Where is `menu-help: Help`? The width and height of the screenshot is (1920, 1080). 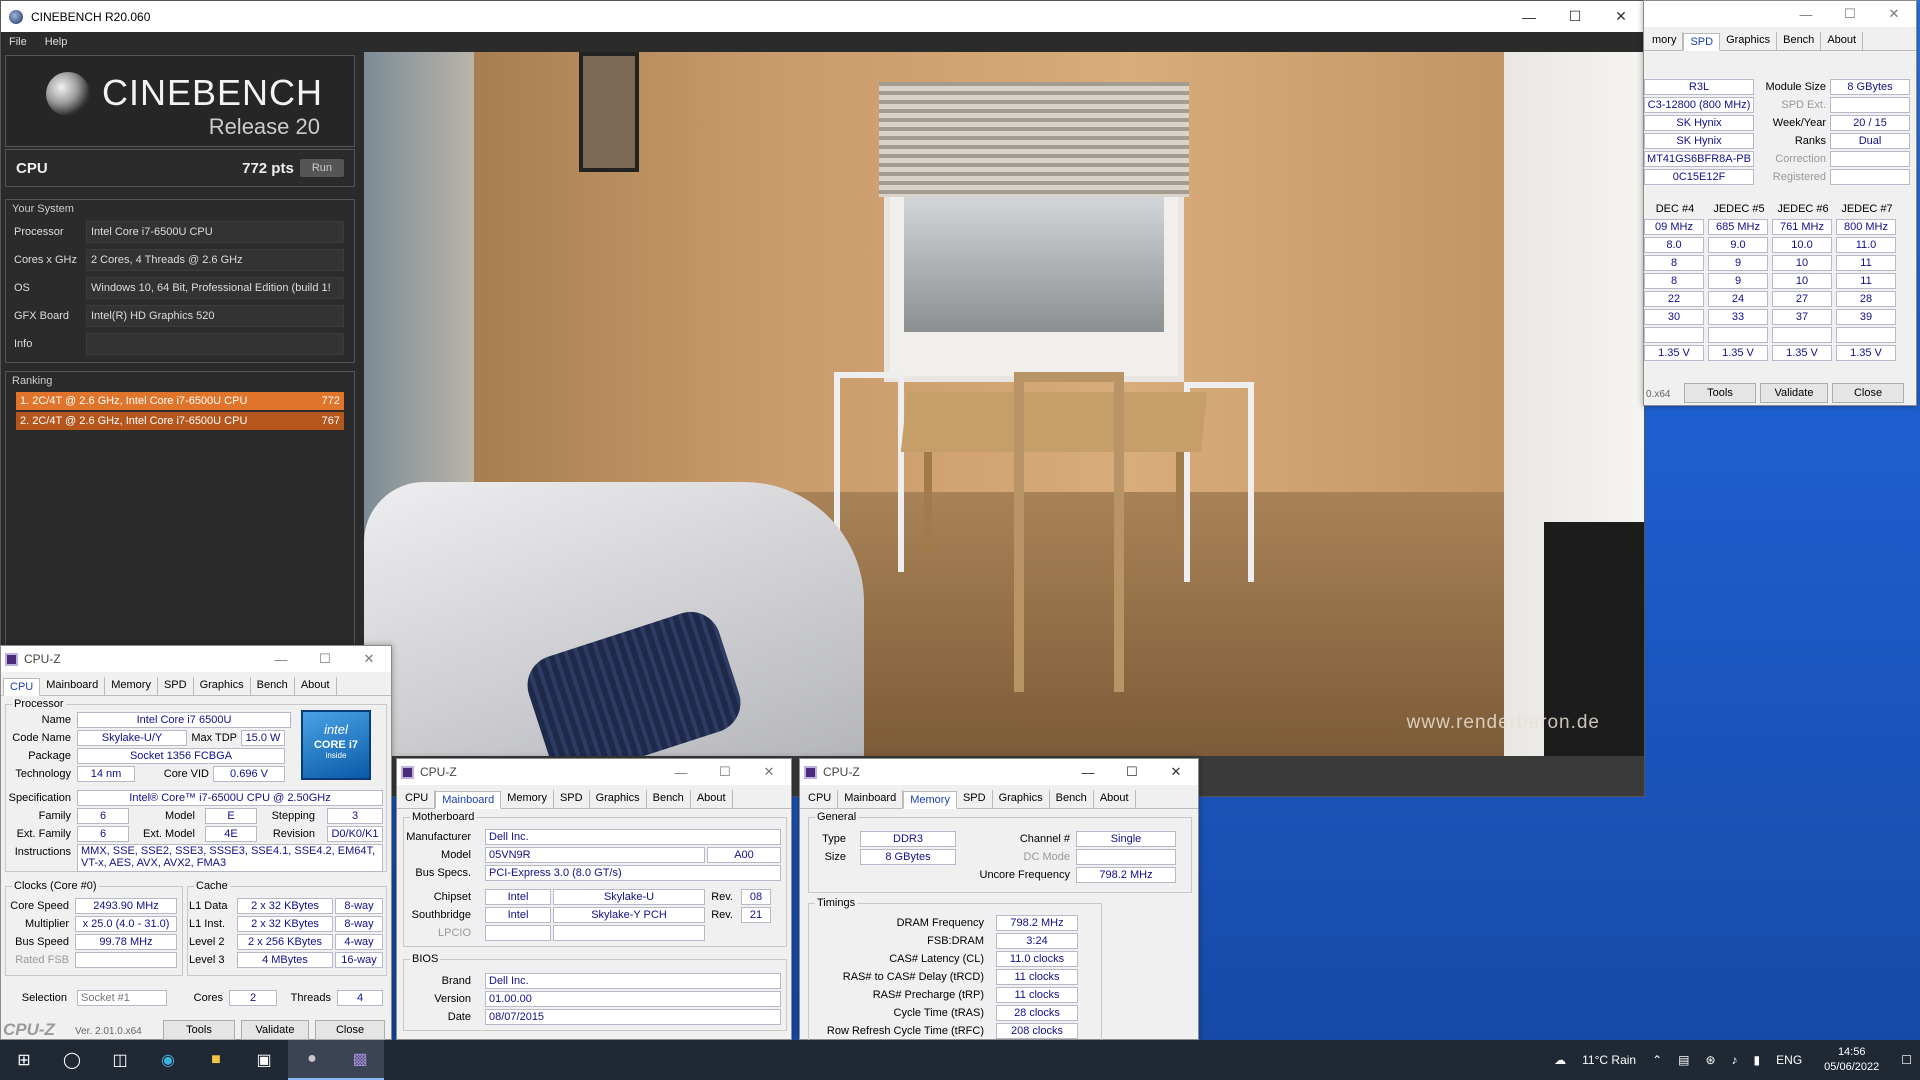
menu-help: Help is located at coordinates (56, 42).